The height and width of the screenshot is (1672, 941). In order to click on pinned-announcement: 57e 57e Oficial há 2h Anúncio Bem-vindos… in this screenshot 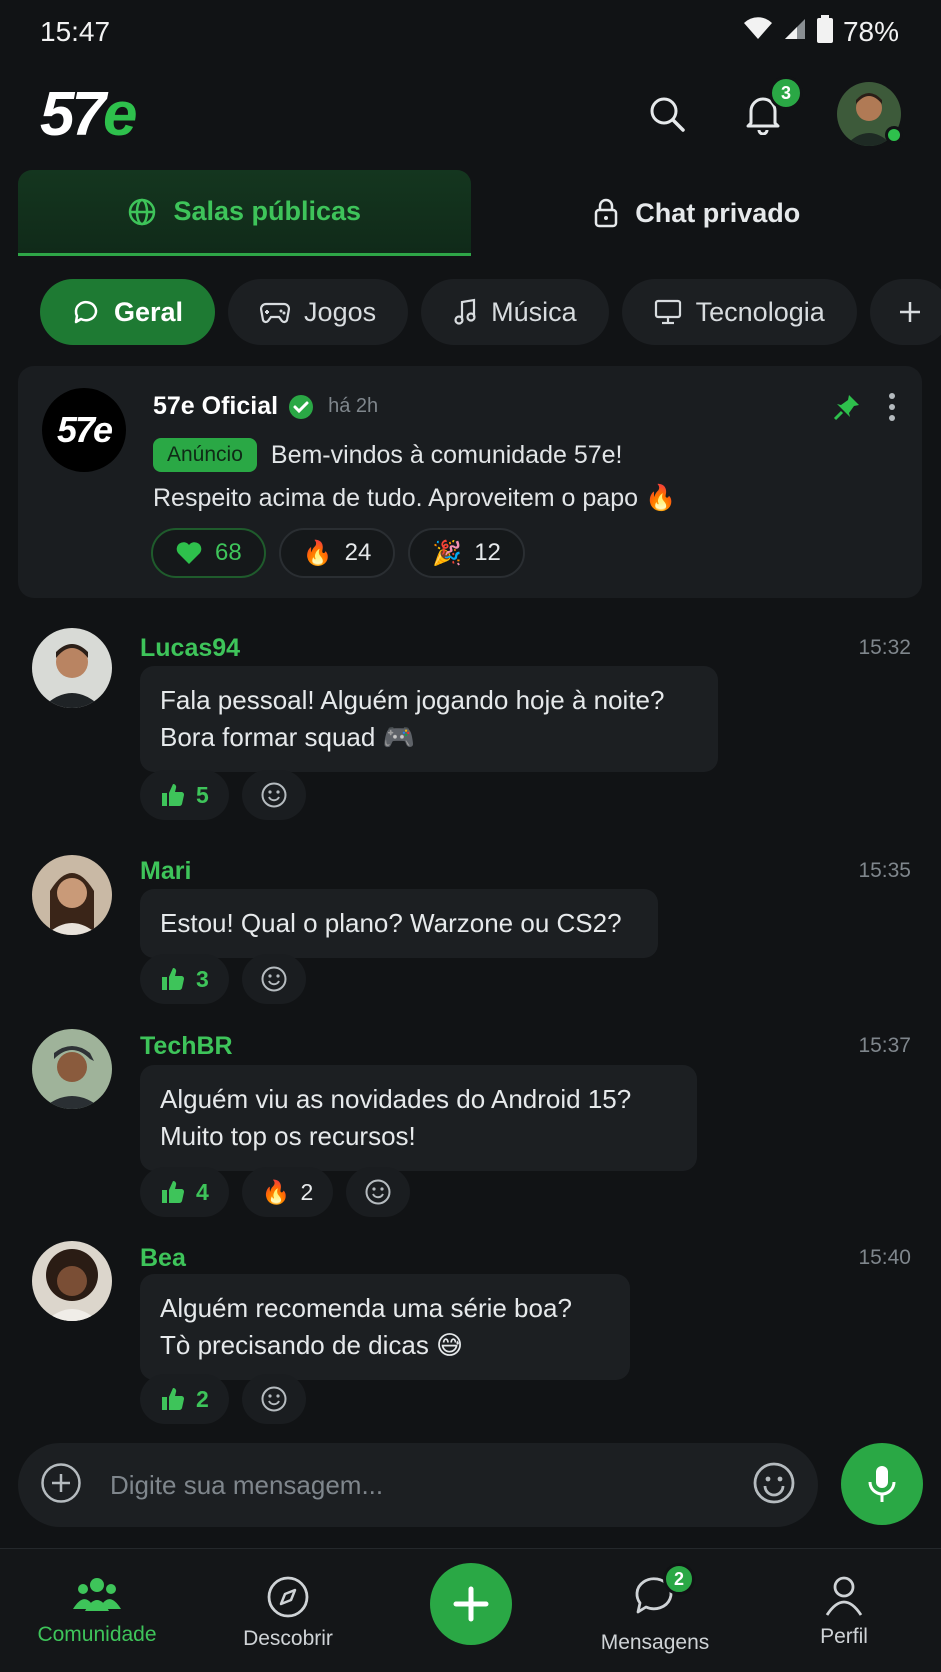, I will do `click(470, 482)`.